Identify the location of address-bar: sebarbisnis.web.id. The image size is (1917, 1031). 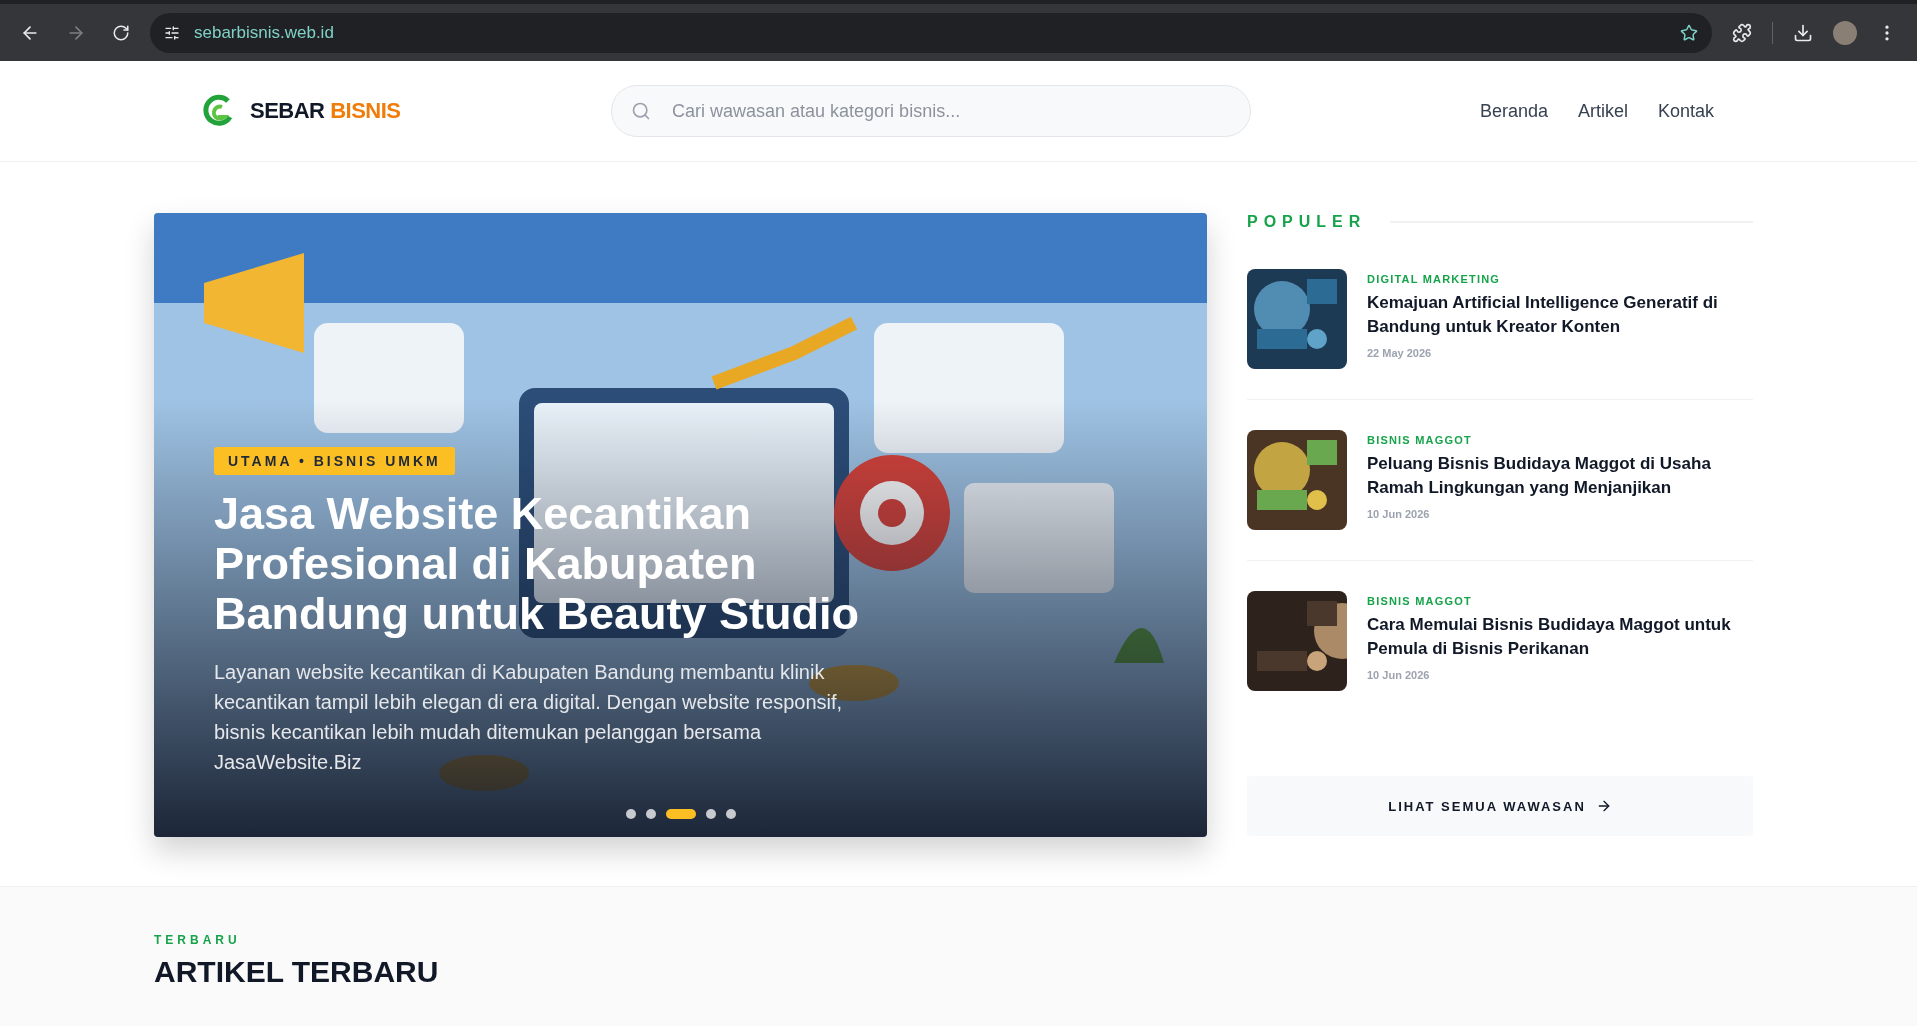
(931, 32).